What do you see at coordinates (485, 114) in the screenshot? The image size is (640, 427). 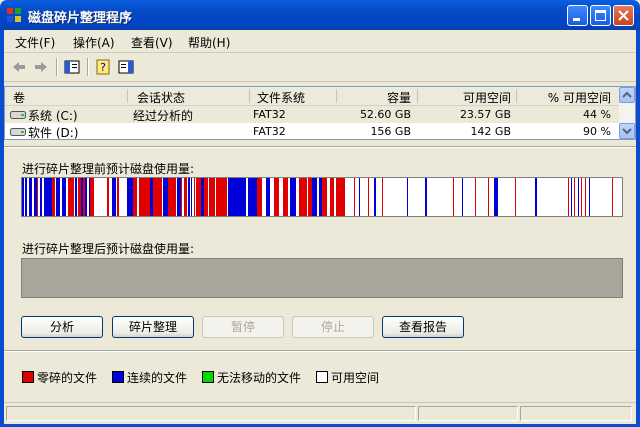 I see `volume-free: 23.57 GB` at bounding box center [485, 114].